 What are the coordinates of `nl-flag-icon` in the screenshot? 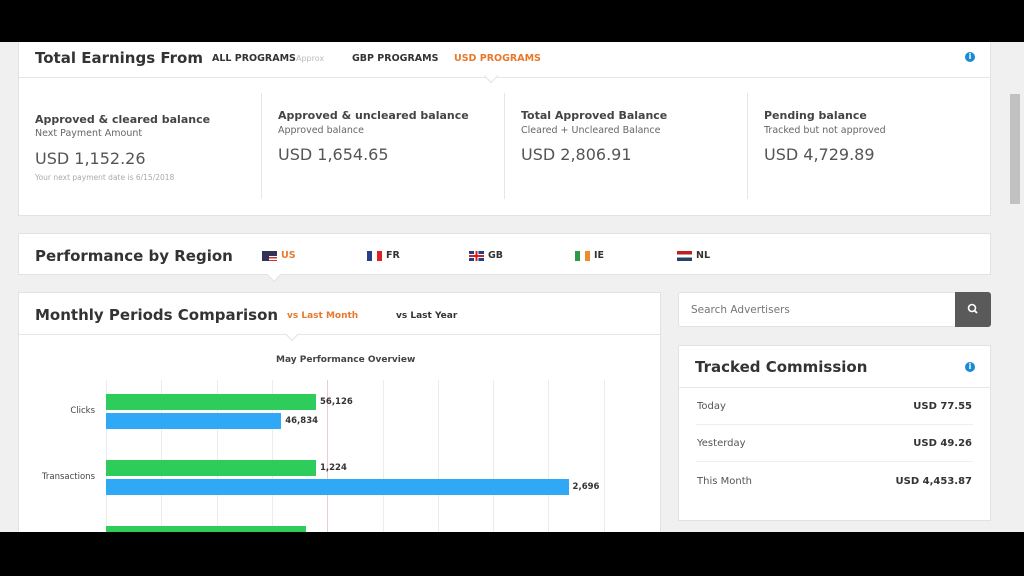 It's located at (684, 255).